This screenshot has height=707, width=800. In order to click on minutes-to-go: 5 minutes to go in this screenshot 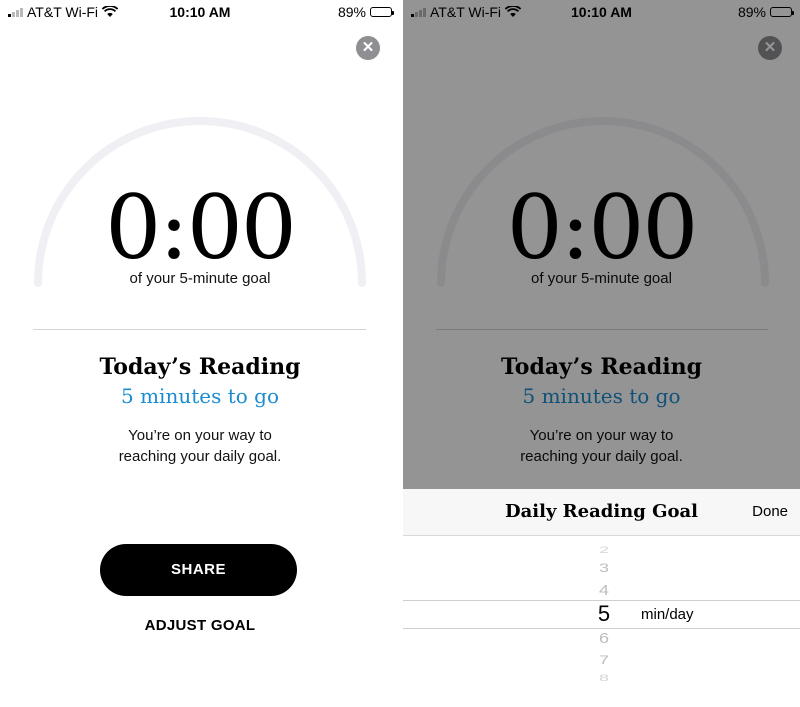, I will do `click(200, 396)`.